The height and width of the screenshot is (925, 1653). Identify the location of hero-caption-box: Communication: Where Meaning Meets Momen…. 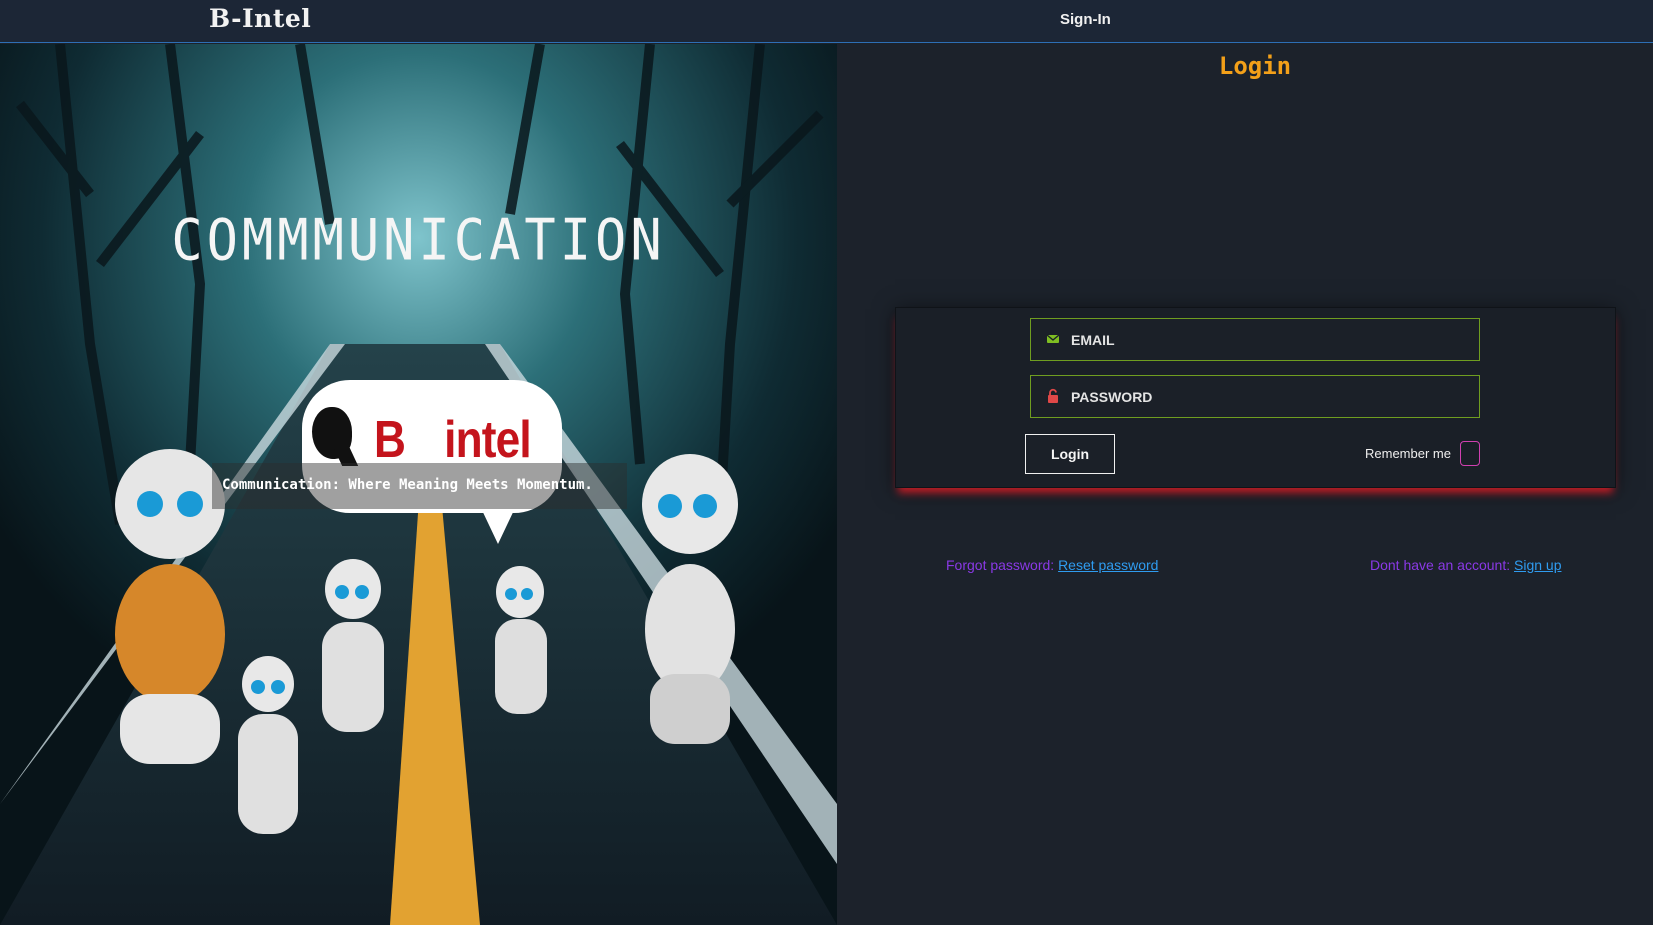
(419, 486).